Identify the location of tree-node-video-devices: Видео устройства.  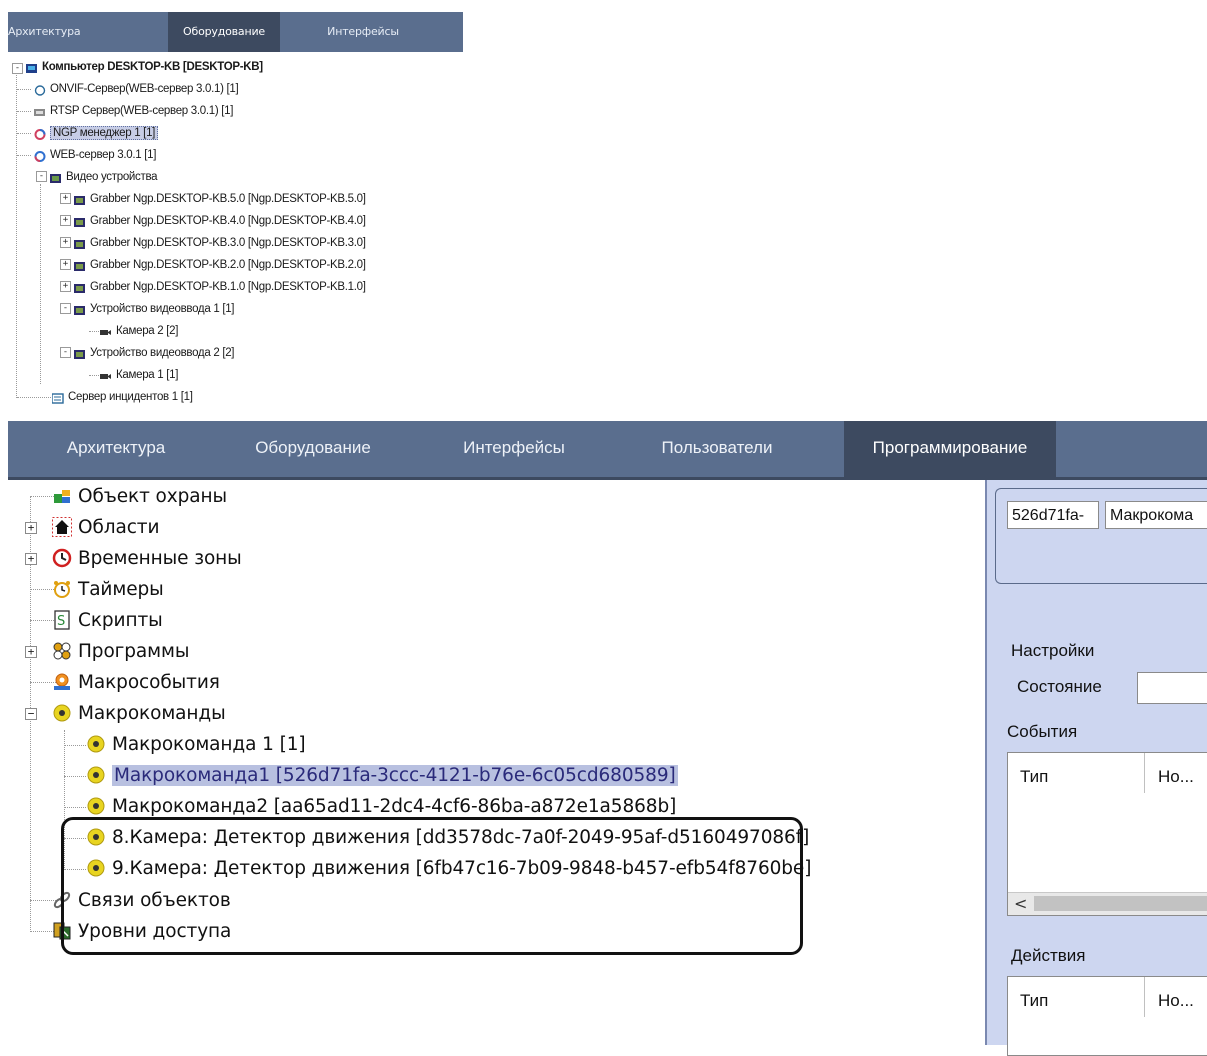
(104, 177).